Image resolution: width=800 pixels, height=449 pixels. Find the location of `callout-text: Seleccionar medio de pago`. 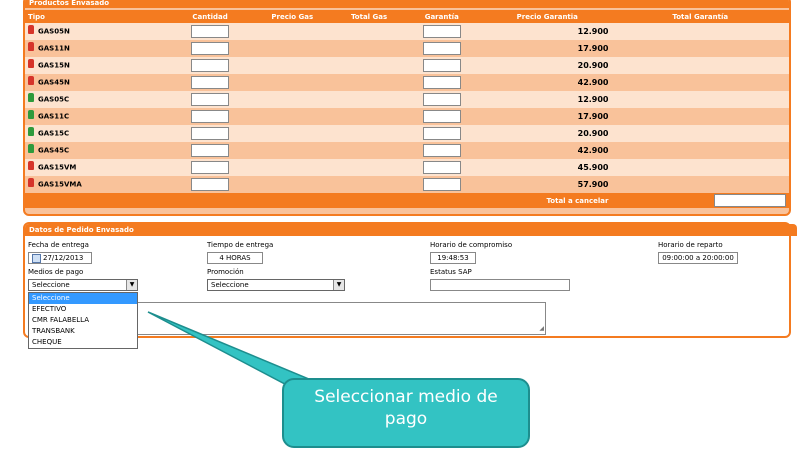

callout-text: Seleccionar medio de pago is located at coordinates (406, 408).